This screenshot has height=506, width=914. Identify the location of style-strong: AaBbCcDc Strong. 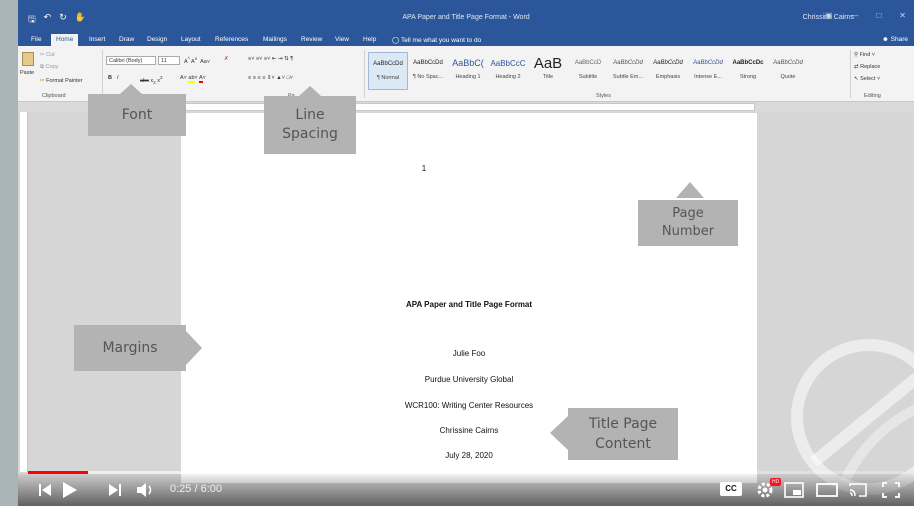
(748, 71).